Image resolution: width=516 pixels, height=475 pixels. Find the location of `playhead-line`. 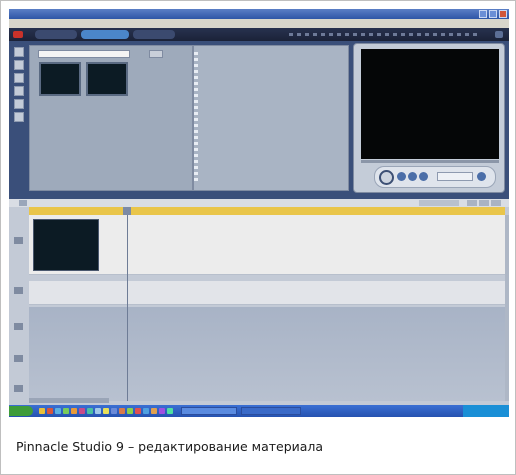

playhead-line is located at coordinates (127, 308).